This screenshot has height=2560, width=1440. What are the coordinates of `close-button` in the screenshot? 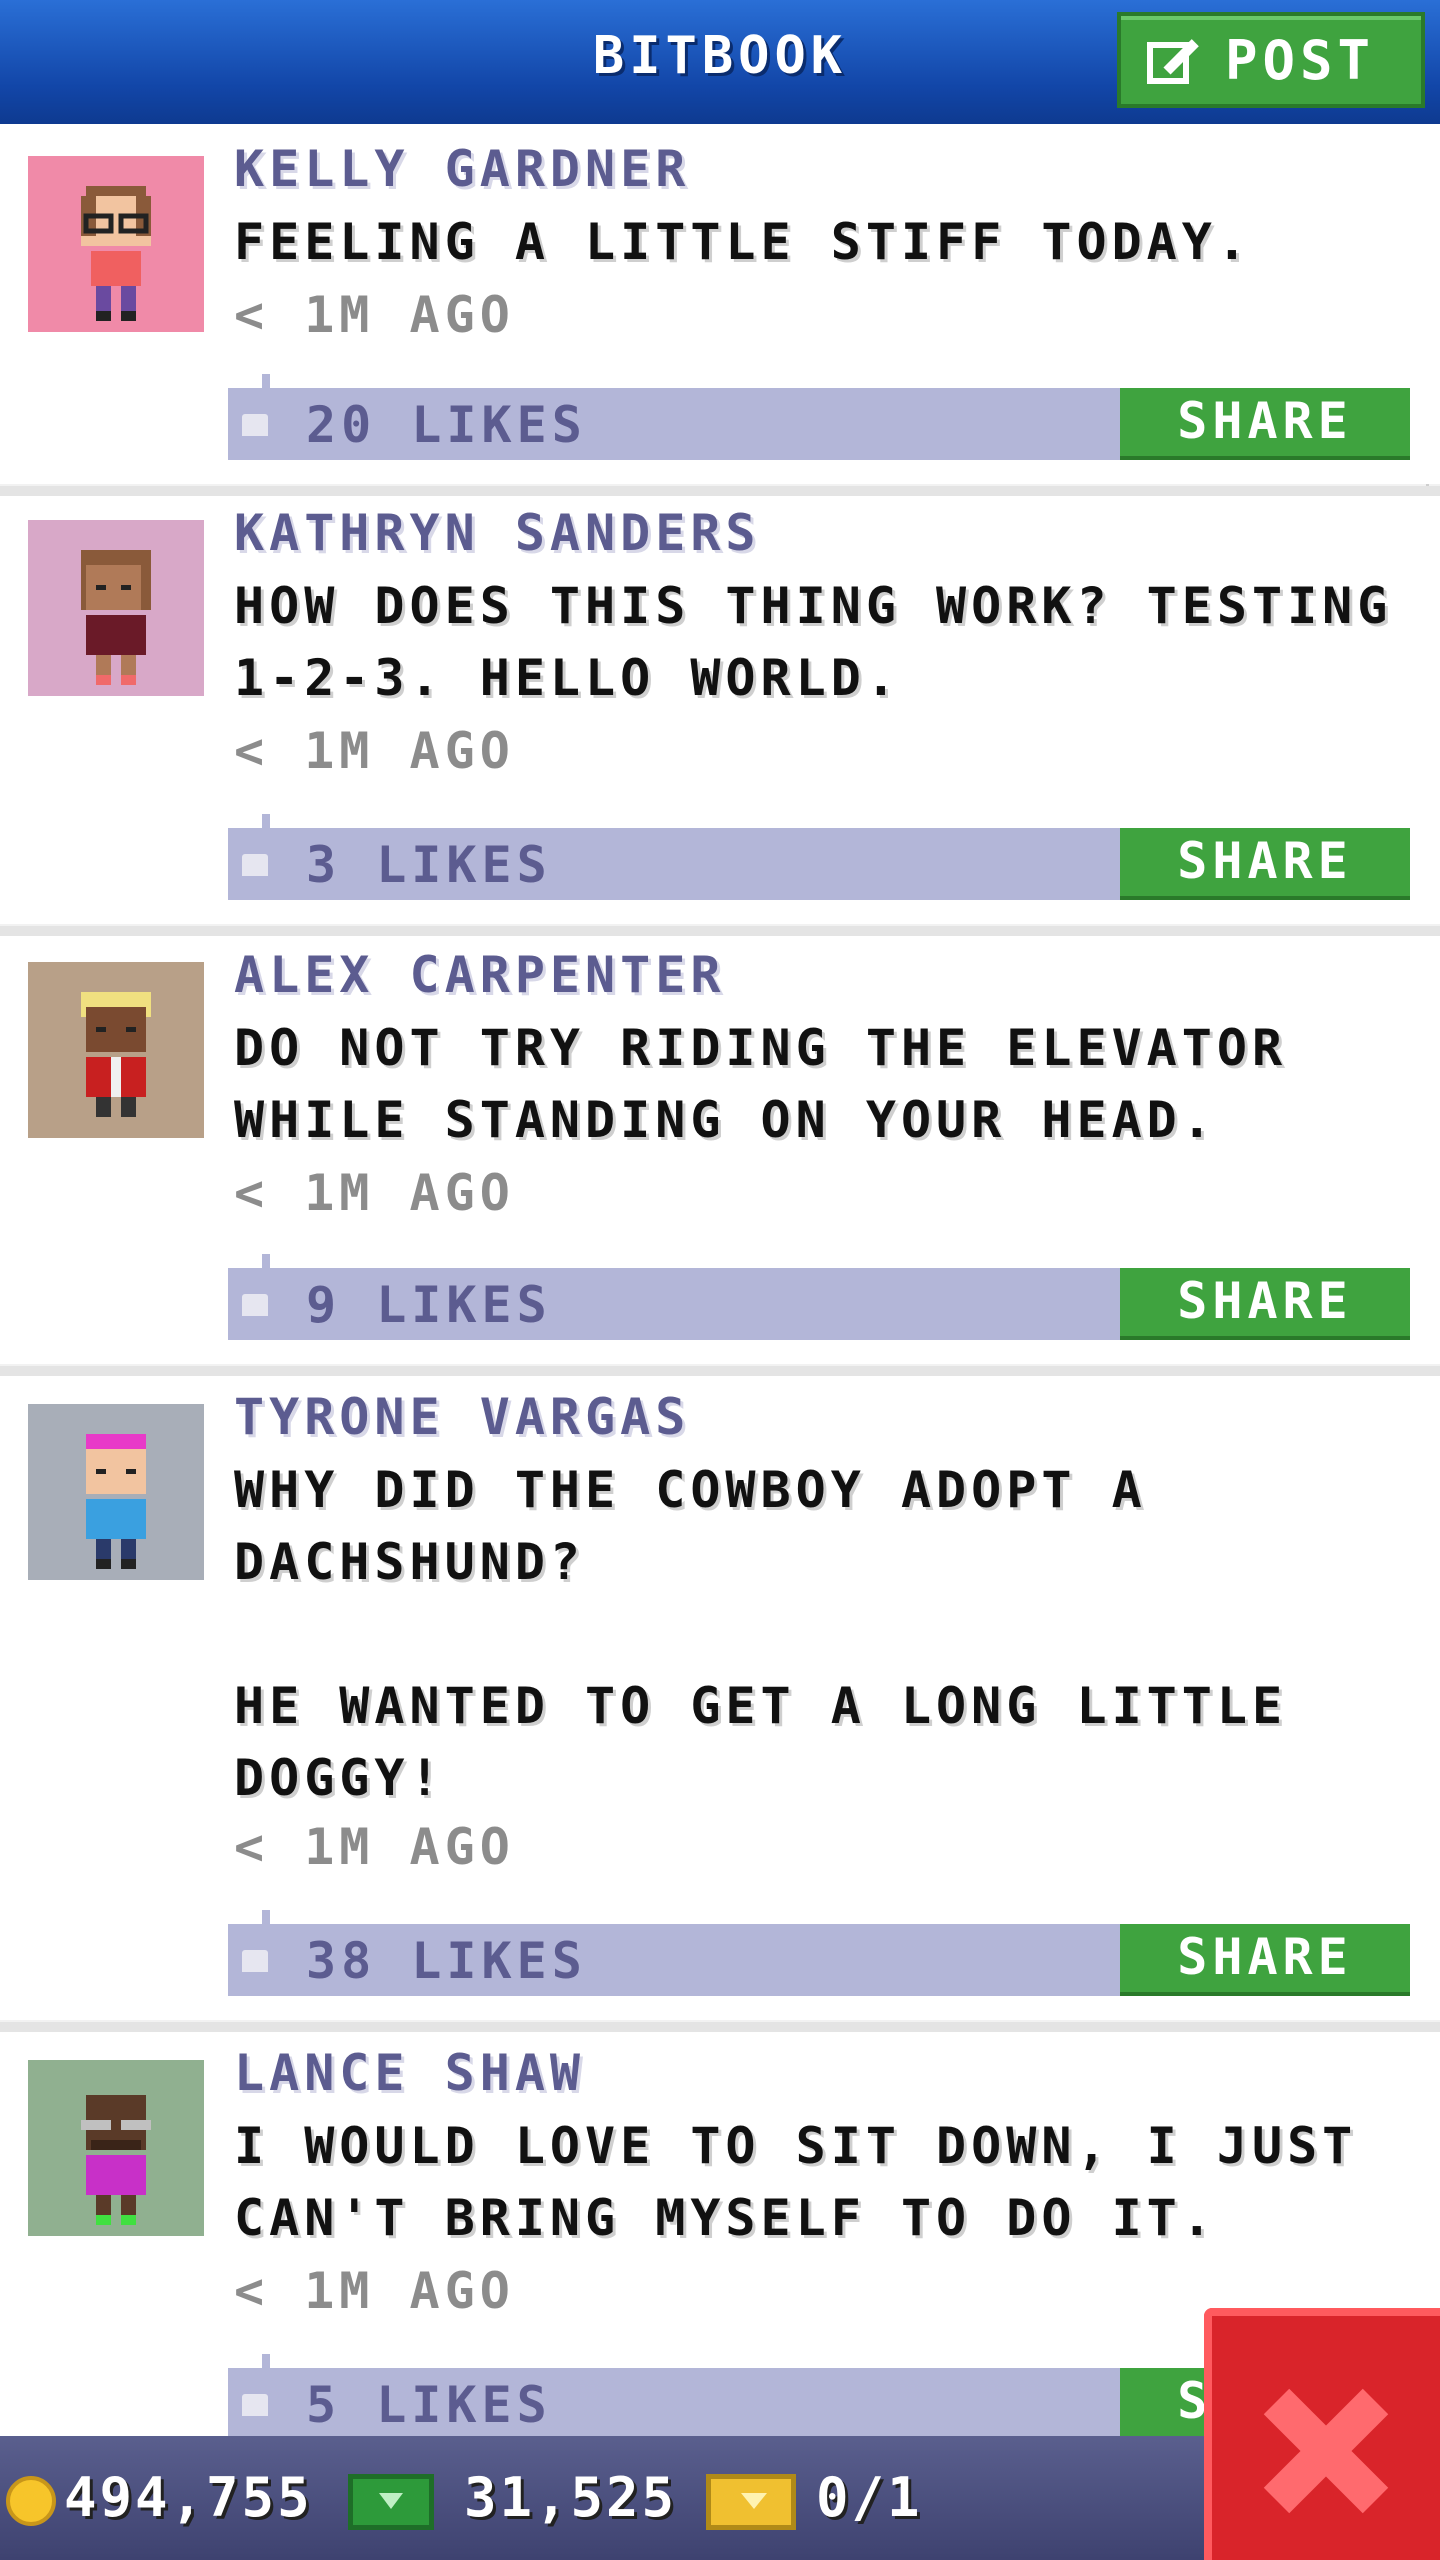 It's located at (1322, 2434).